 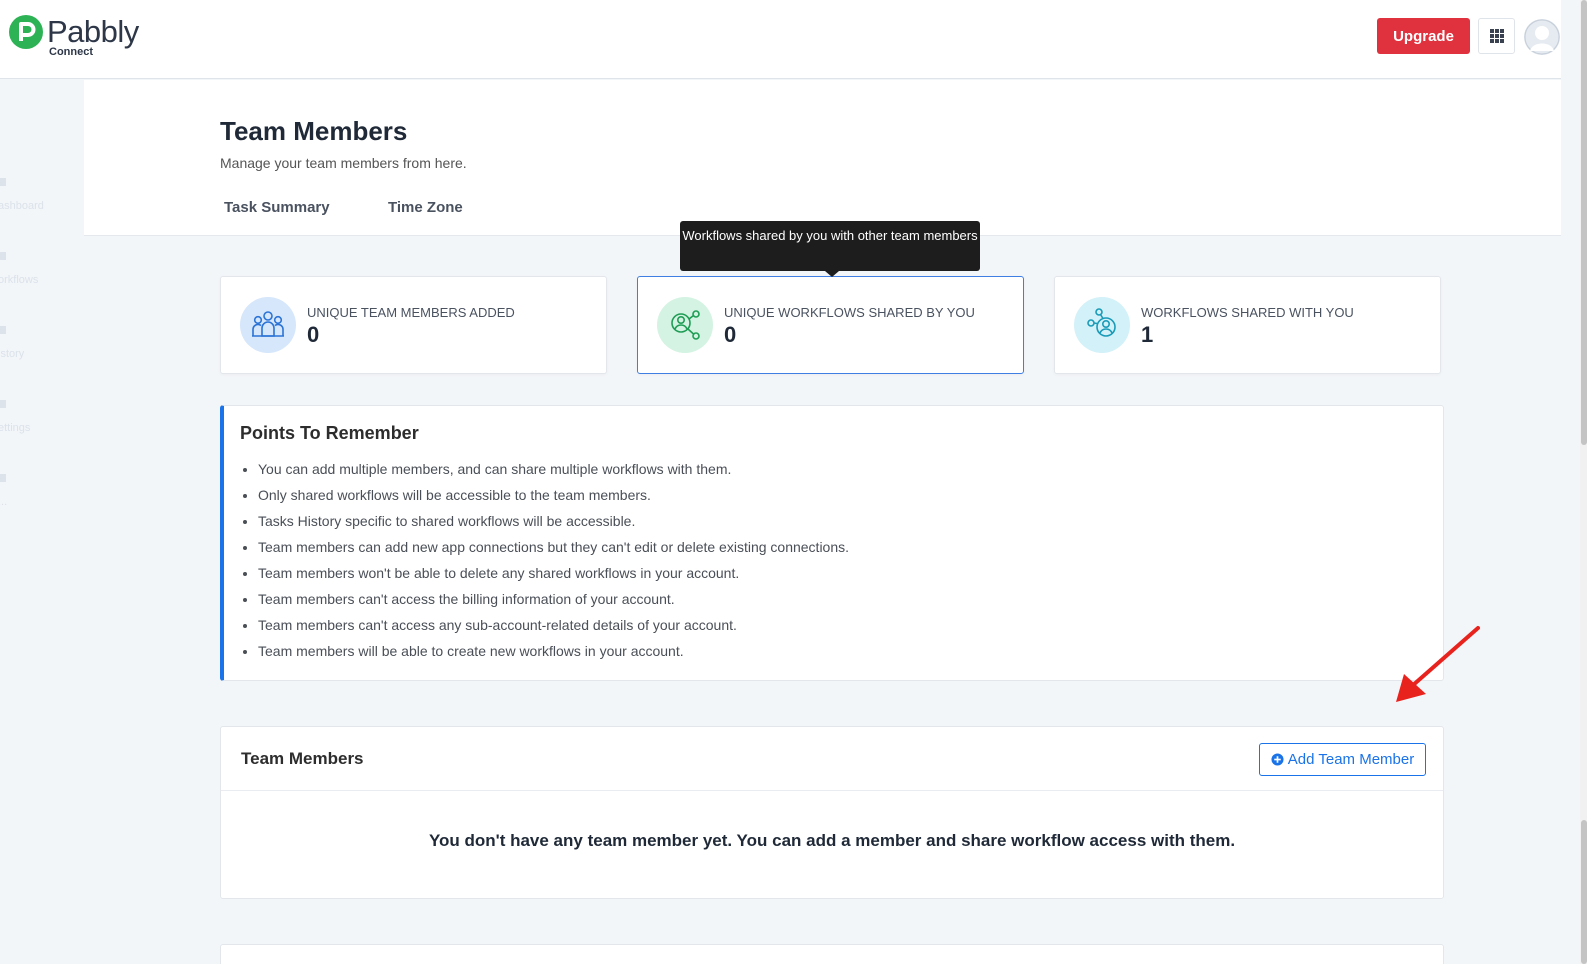 What do you see at coordinates (780, 39) in the screenshot?
I see `top-navbar: Pabbly Connect Upgrade` at bounding box center [780, 39].